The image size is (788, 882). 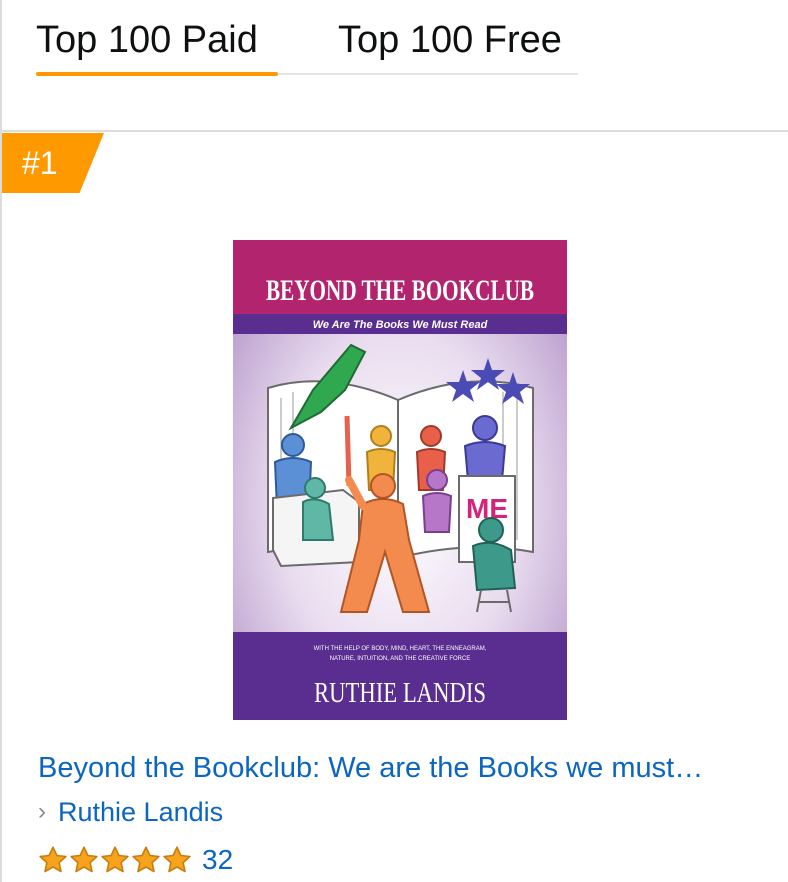 I want to click on review-count-link: 32, so click(x=217, y=860).